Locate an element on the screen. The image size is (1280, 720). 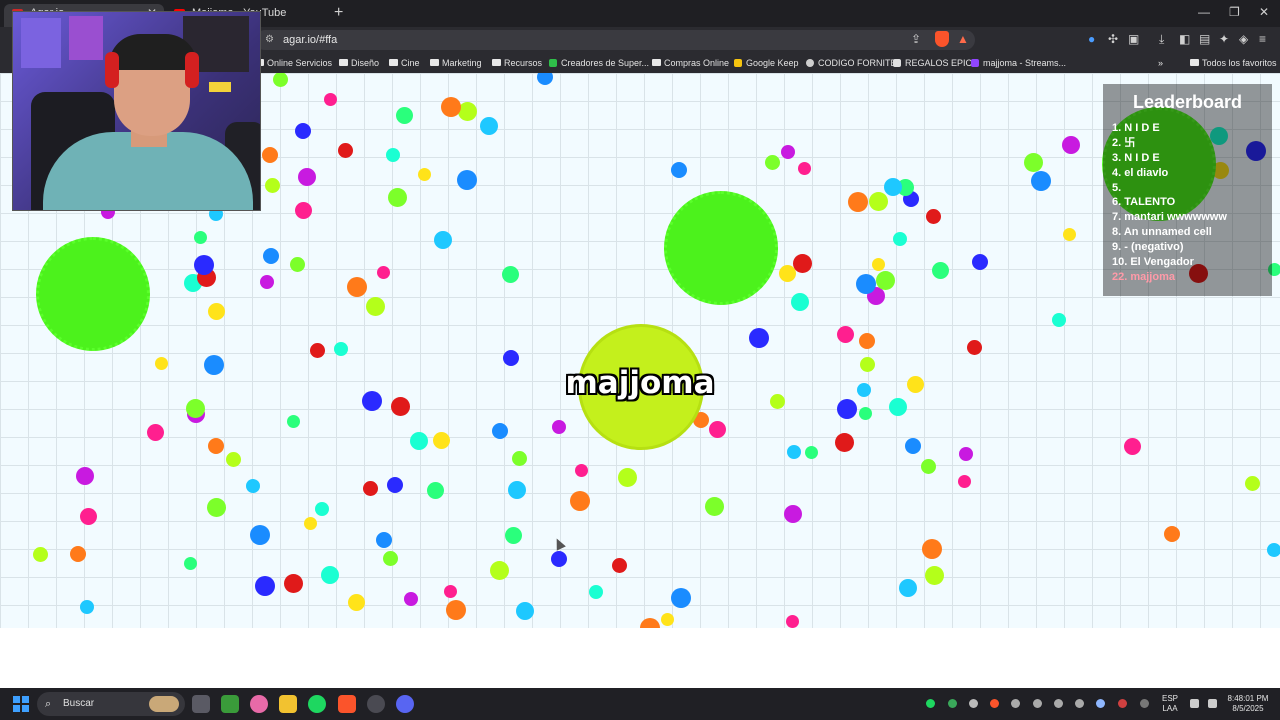
bookmark-item: Marketing is located at coordinates (456, 63).